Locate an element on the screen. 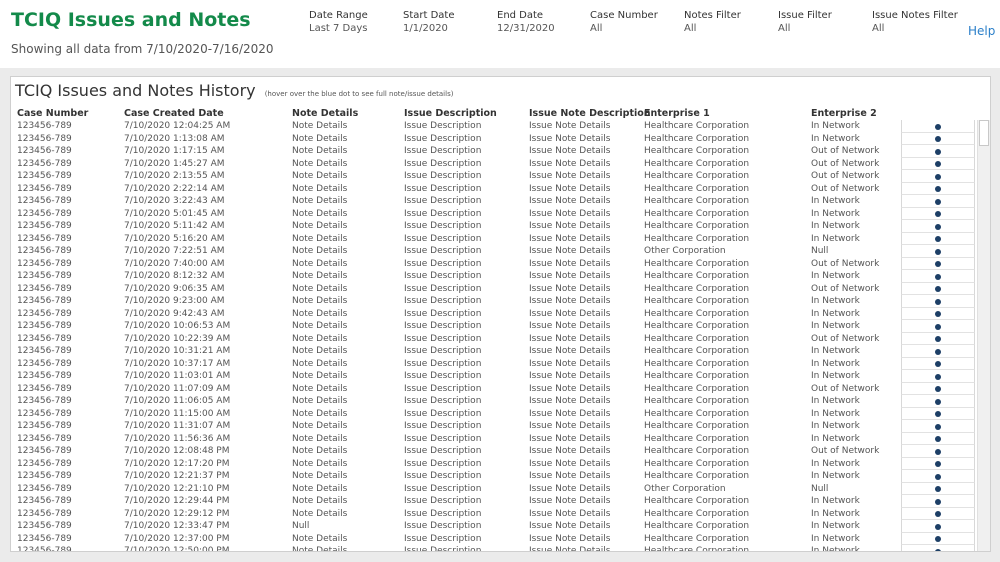  filter-start-date: Start Date 1/1/2020 is located at coordinates (429, 22).